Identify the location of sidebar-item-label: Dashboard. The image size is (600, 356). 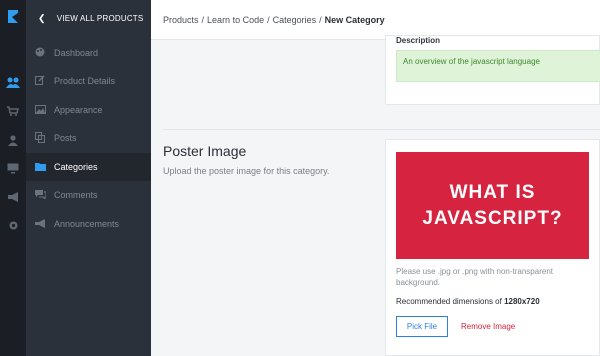
(76, 53).